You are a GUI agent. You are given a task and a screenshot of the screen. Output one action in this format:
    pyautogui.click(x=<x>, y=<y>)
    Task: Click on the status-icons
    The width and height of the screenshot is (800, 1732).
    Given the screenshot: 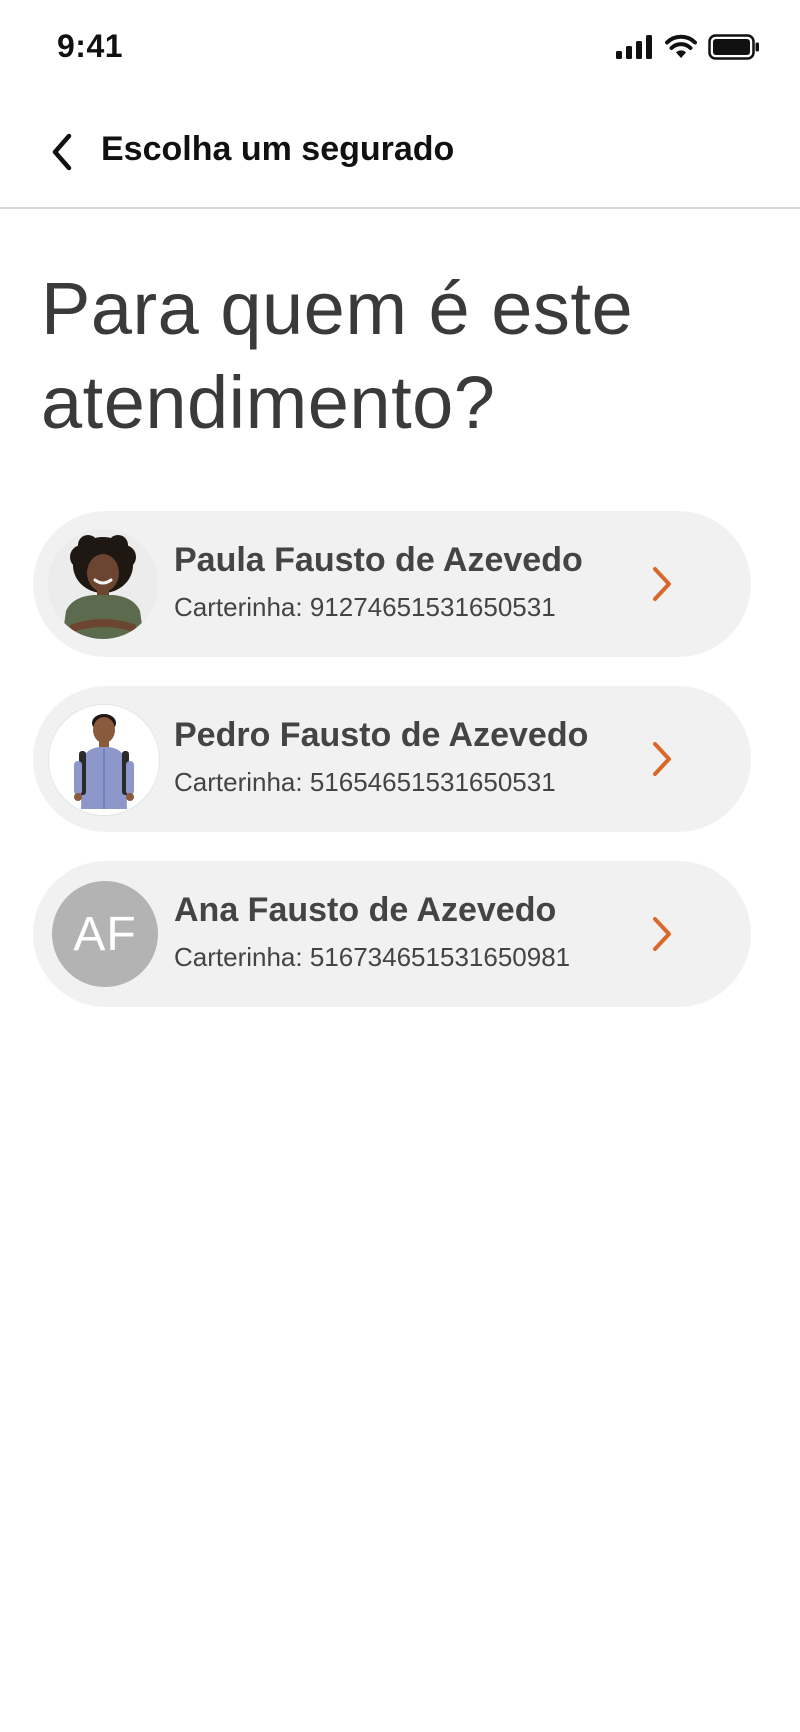 What is the action you would take?
    pyautogui.click(x=688, y=47)
    